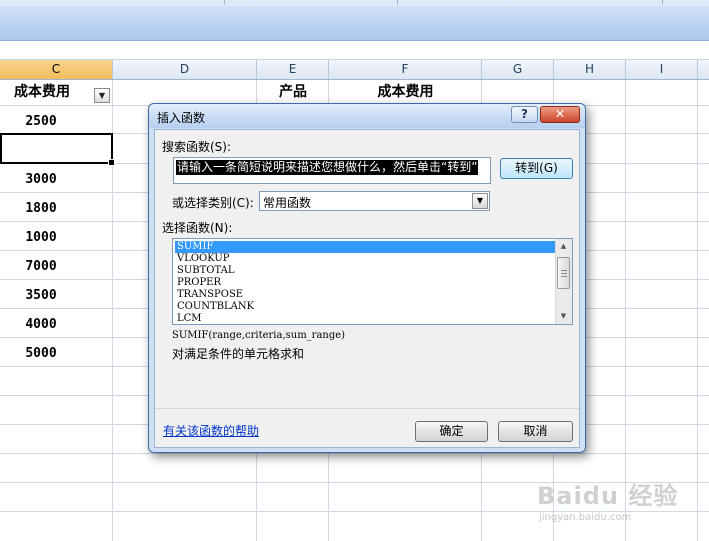 This screenshot has height=541, width=709. What do you see at coordinates (41, 209) in the screenshot?
I see `cell-c-value: 1800` at bounding box center [41, 209].